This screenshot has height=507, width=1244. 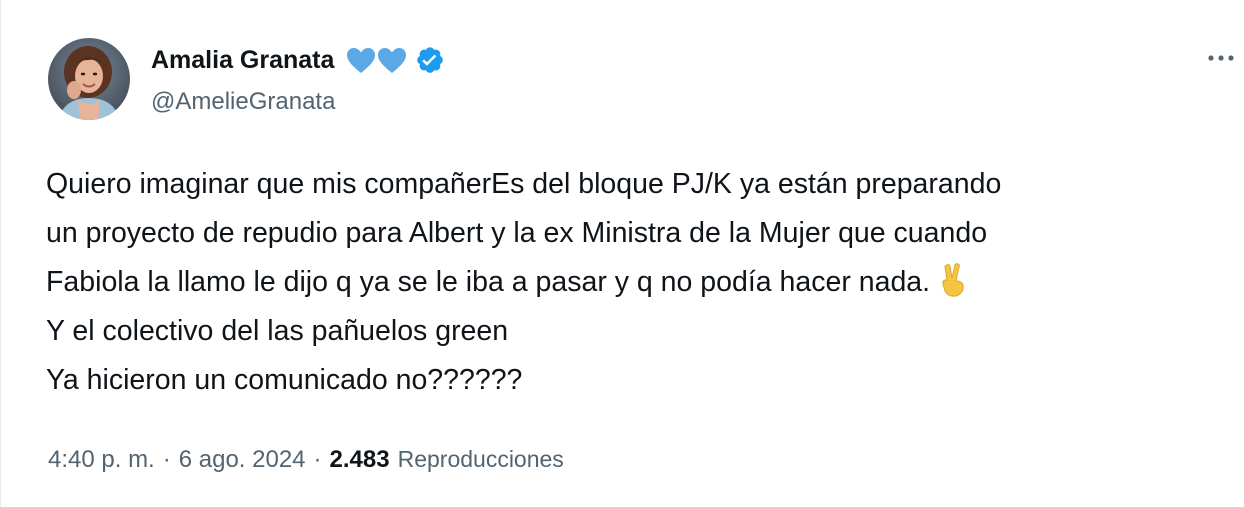 What do you see at coordinates (359, 459) in the screenshot?
I see `views-count: 2.483` at bounding box center [359, 459].